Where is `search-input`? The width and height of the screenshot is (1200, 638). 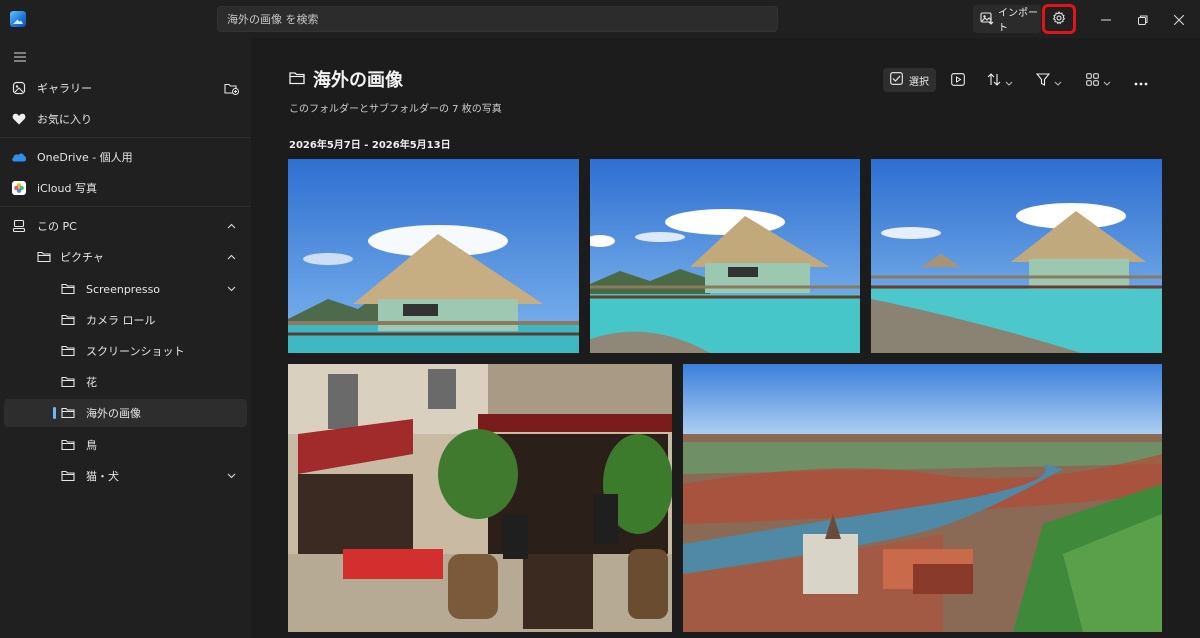
search-input is located at coordinates (497, 19).